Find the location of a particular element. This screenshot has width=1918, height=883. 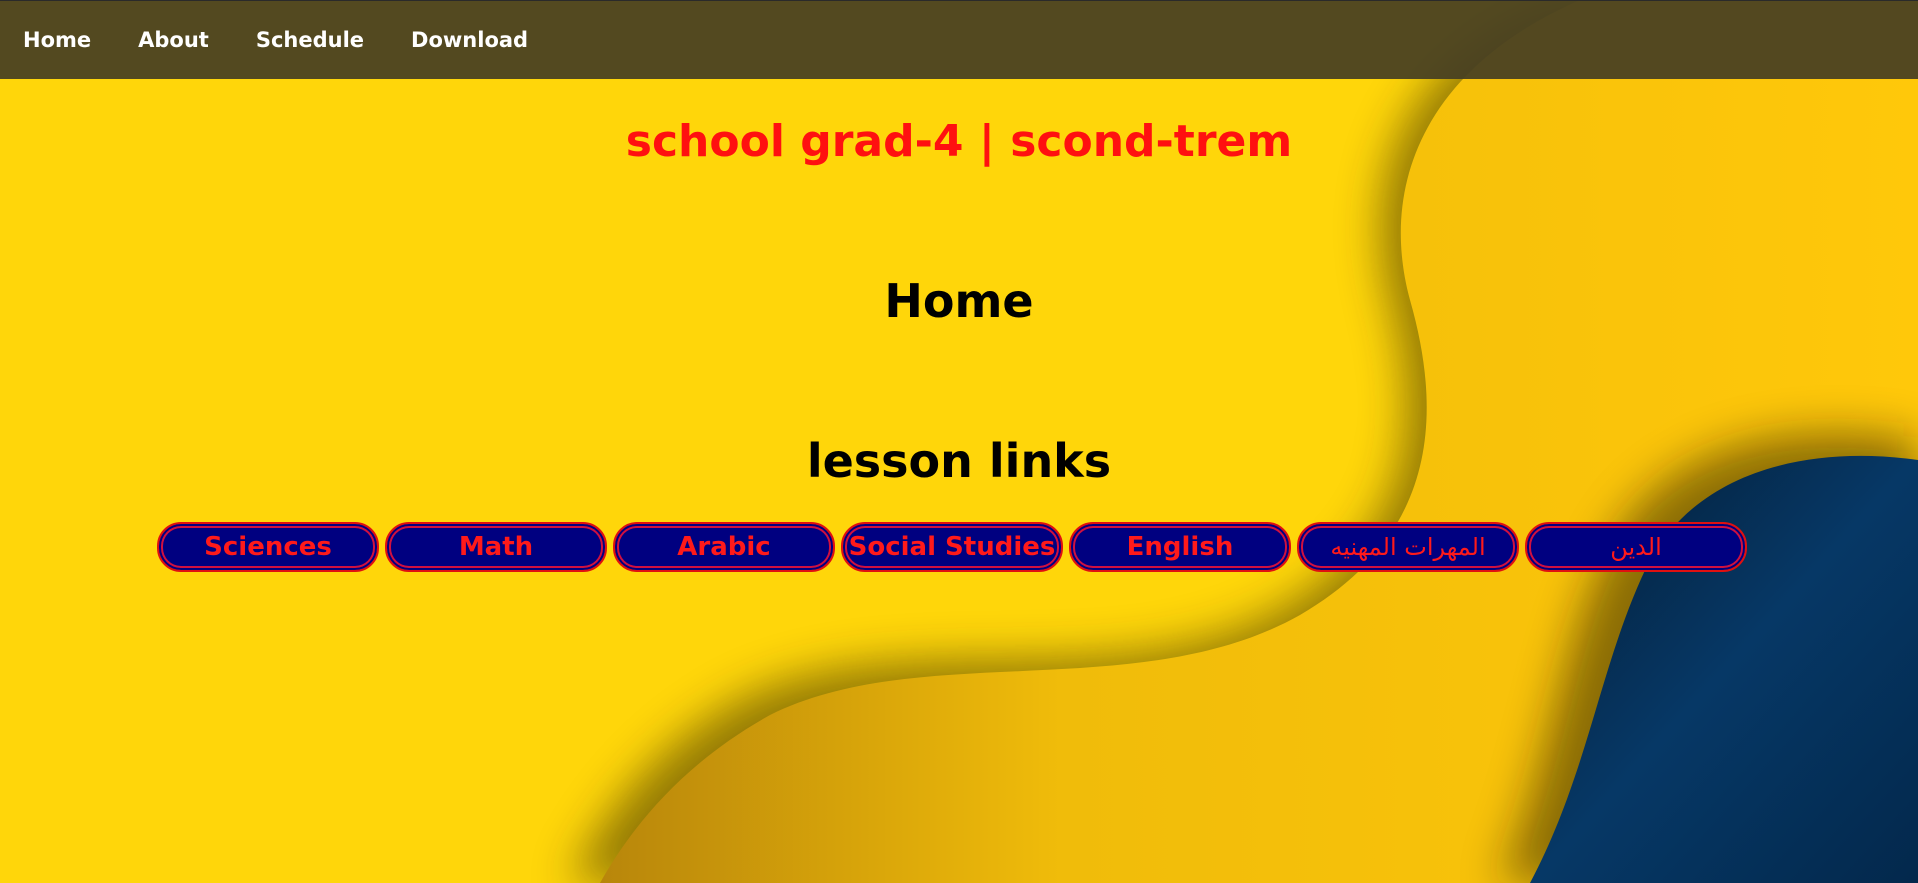

lesson-button-sciences: Sciences is located at coordinates (268, 547).